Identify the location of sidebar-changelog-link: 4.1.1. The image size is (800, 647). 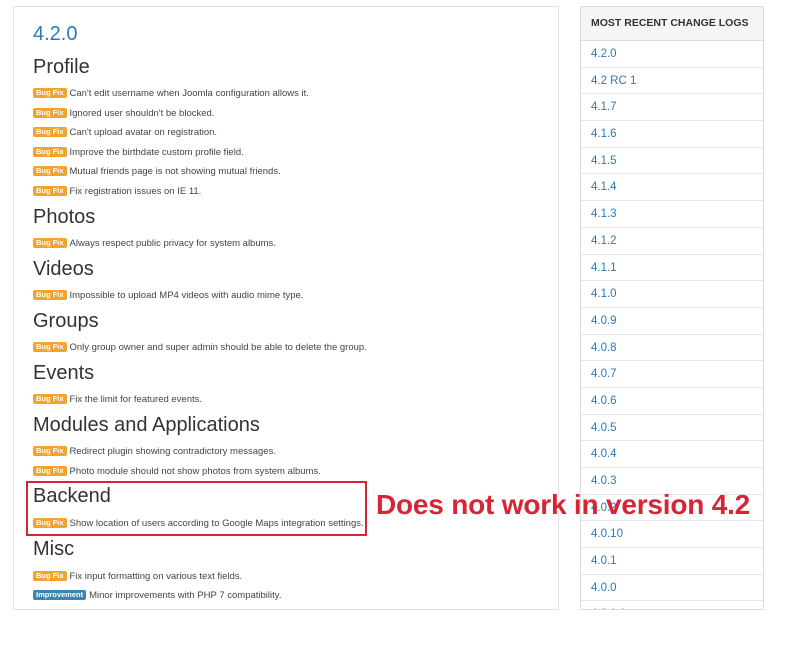
(672, 268).